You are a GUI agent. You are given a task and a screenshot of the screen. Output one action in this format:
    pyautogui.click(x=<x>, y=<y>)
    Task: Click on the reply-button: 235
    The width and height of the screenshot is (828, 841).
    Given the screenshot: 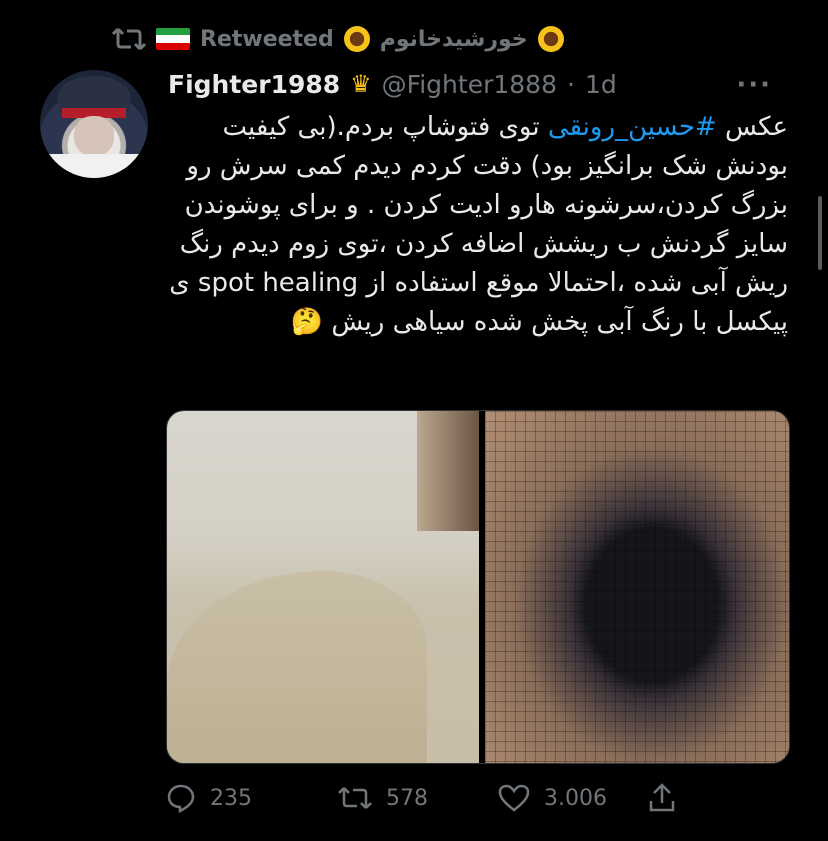 What is the action you would take?
    pyautogui.click(x=252, y=798)
    